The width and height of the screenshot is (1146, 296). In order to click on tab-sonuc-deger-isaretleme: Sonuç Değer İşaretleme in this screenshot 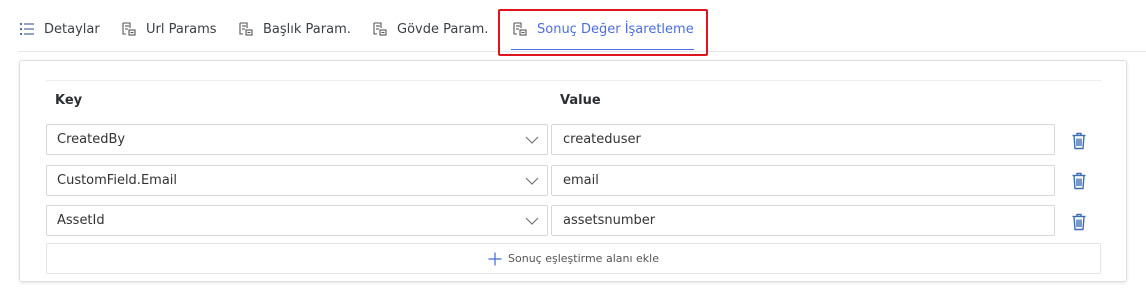, I will do `click(603, 29)`.